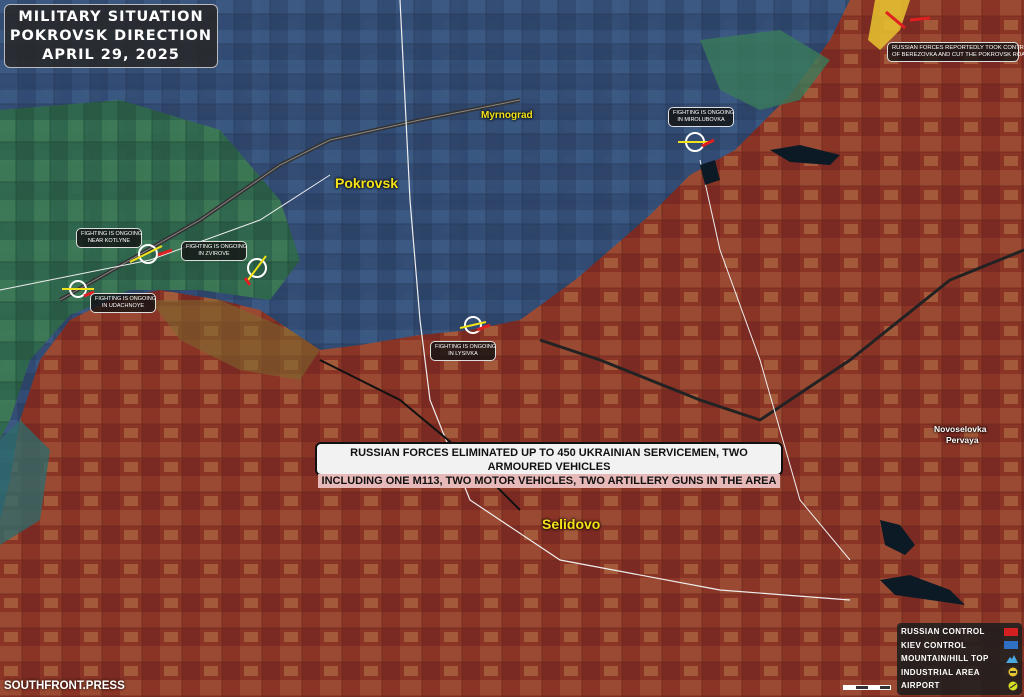 This screenshot has width=1024, height=697. I want to click on legend-label: AIRPORT, so click(920, 686).